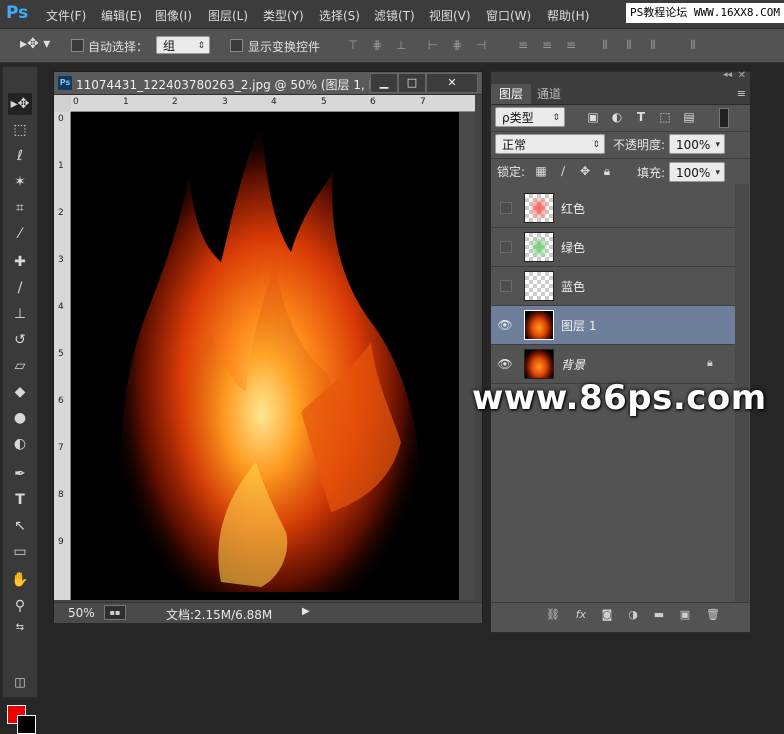 The width and height of the screenshot is (784, 734). What do you see at coordinates (283, 15) in the screenshot?
I see `menu-type: 类型(Y)` at bounding box center [283, 15].